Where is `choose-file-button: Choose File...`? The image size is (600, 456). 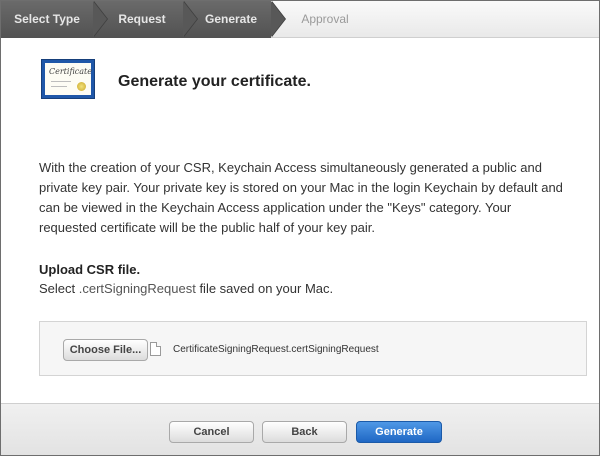 choose-file-button: Choose File... is located at coordinates (105, 350).